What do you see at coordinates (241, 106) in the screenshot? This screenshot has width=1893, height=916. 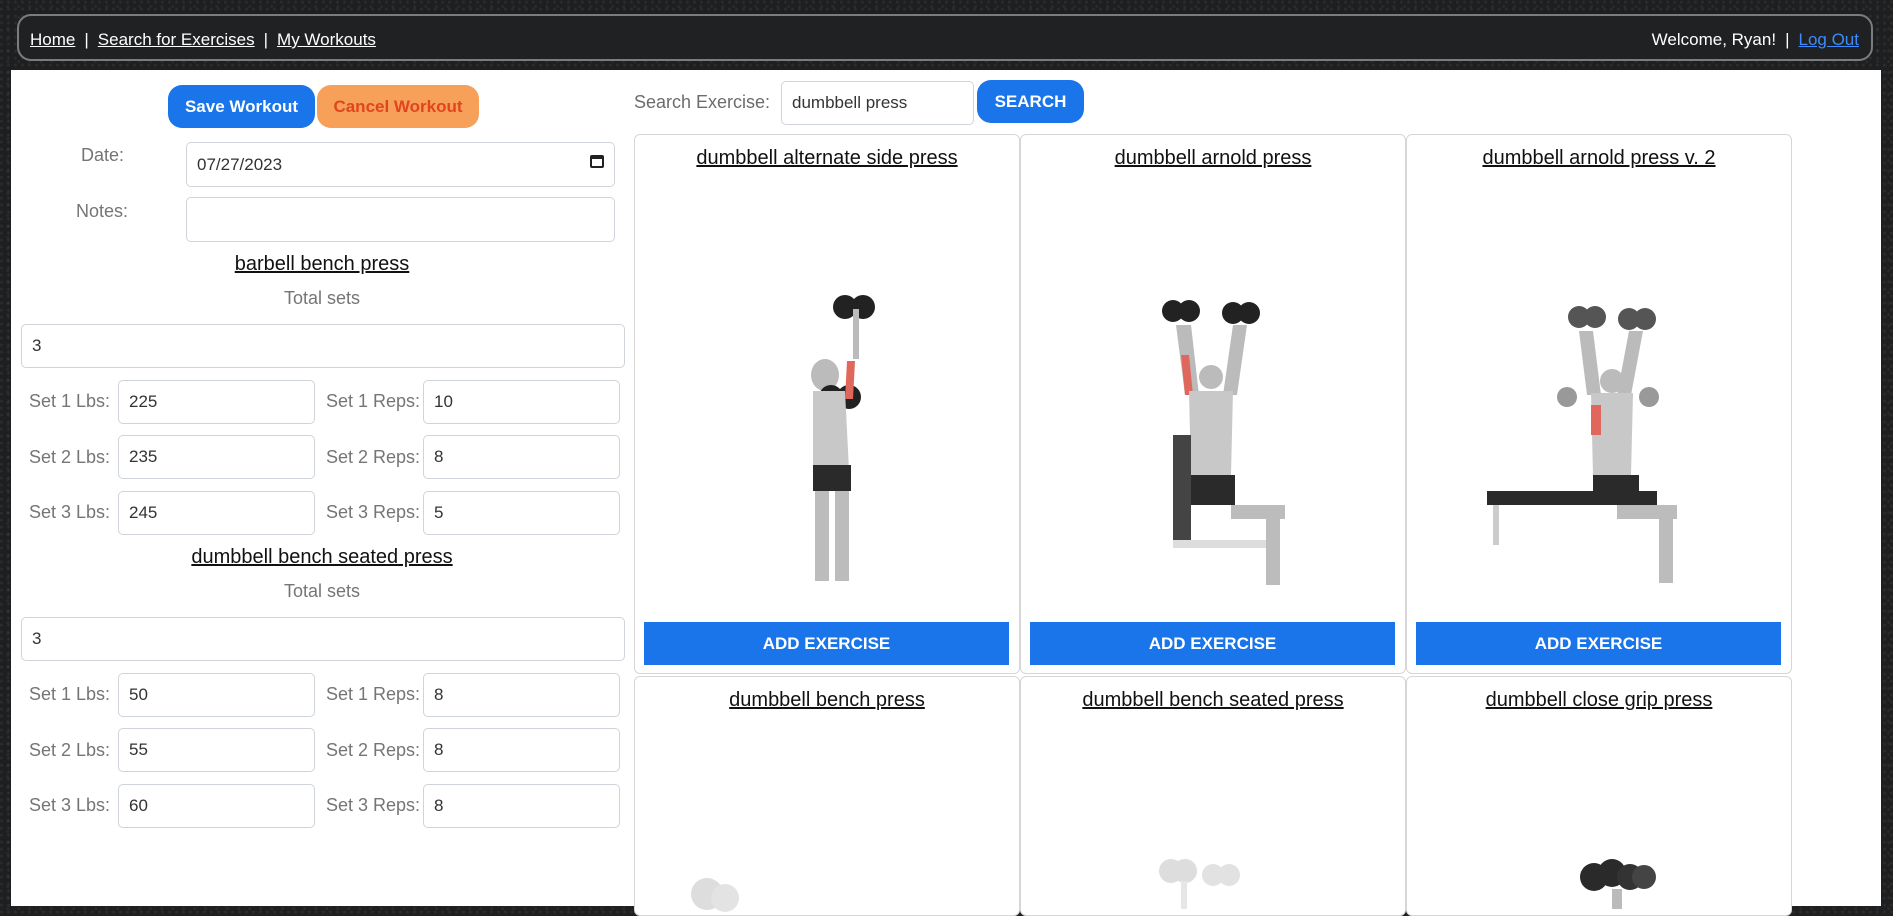 I see `save-workout-button: Save Workout` at bounding box center [241, 106].